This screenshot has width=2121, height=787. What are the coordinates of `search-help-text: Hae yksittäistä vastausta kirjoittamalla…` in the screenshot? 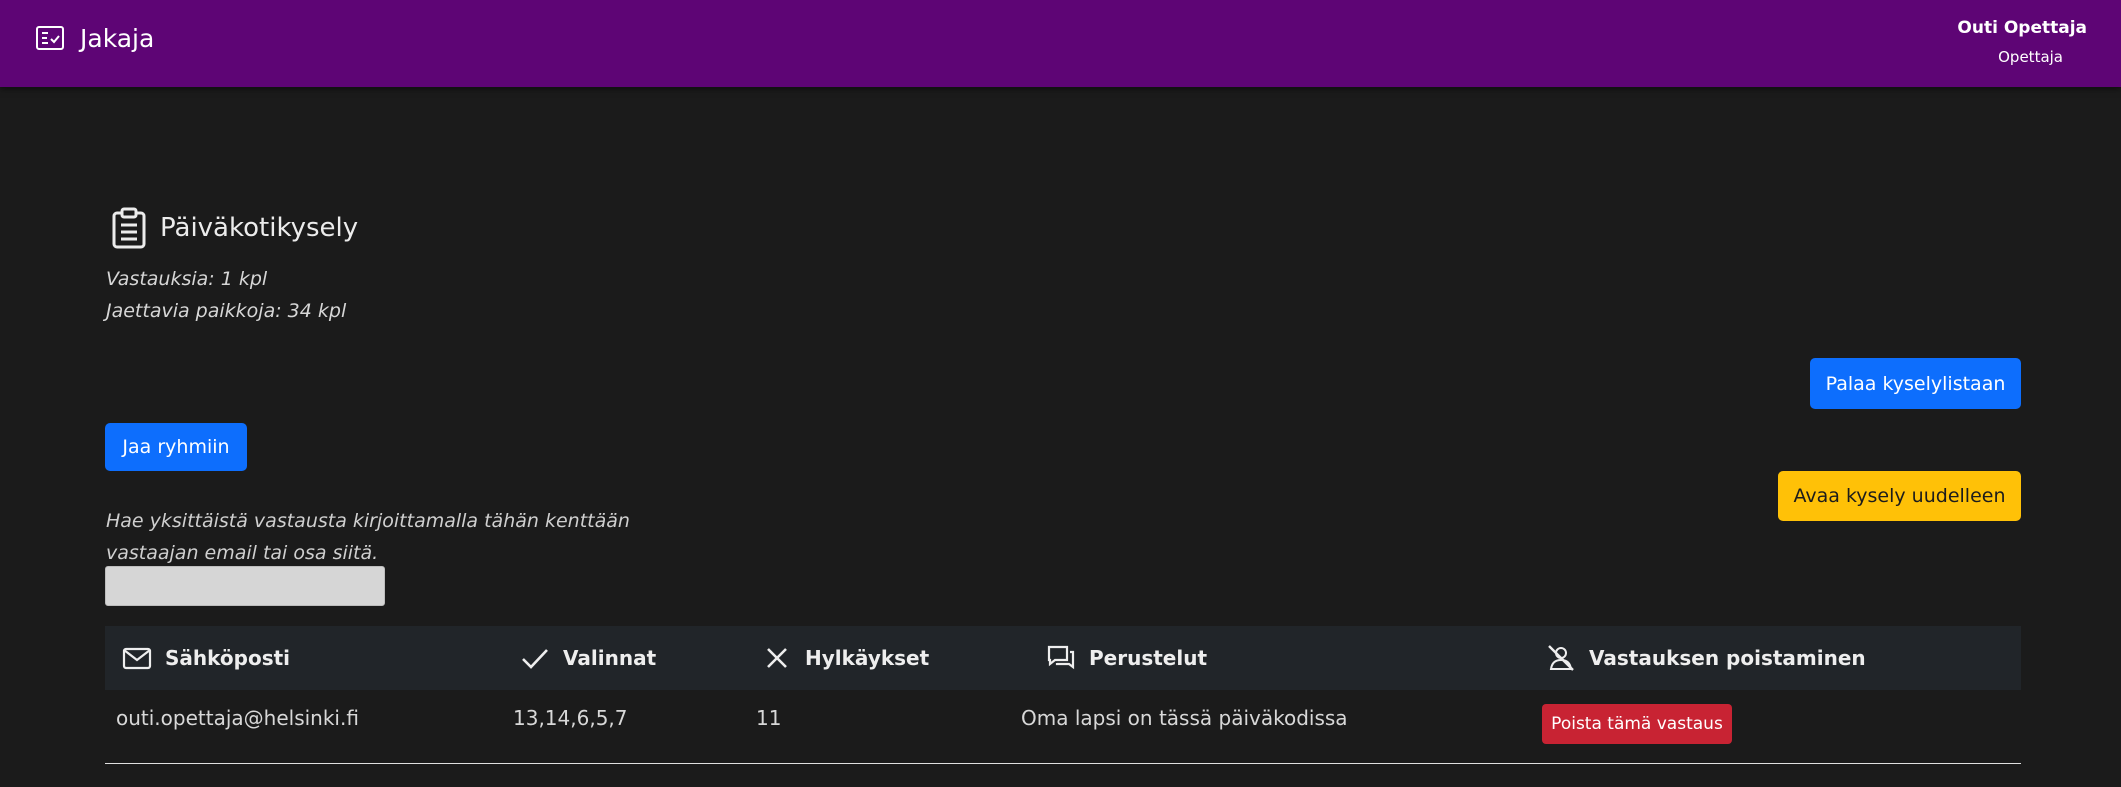 It's located at (368, 537).